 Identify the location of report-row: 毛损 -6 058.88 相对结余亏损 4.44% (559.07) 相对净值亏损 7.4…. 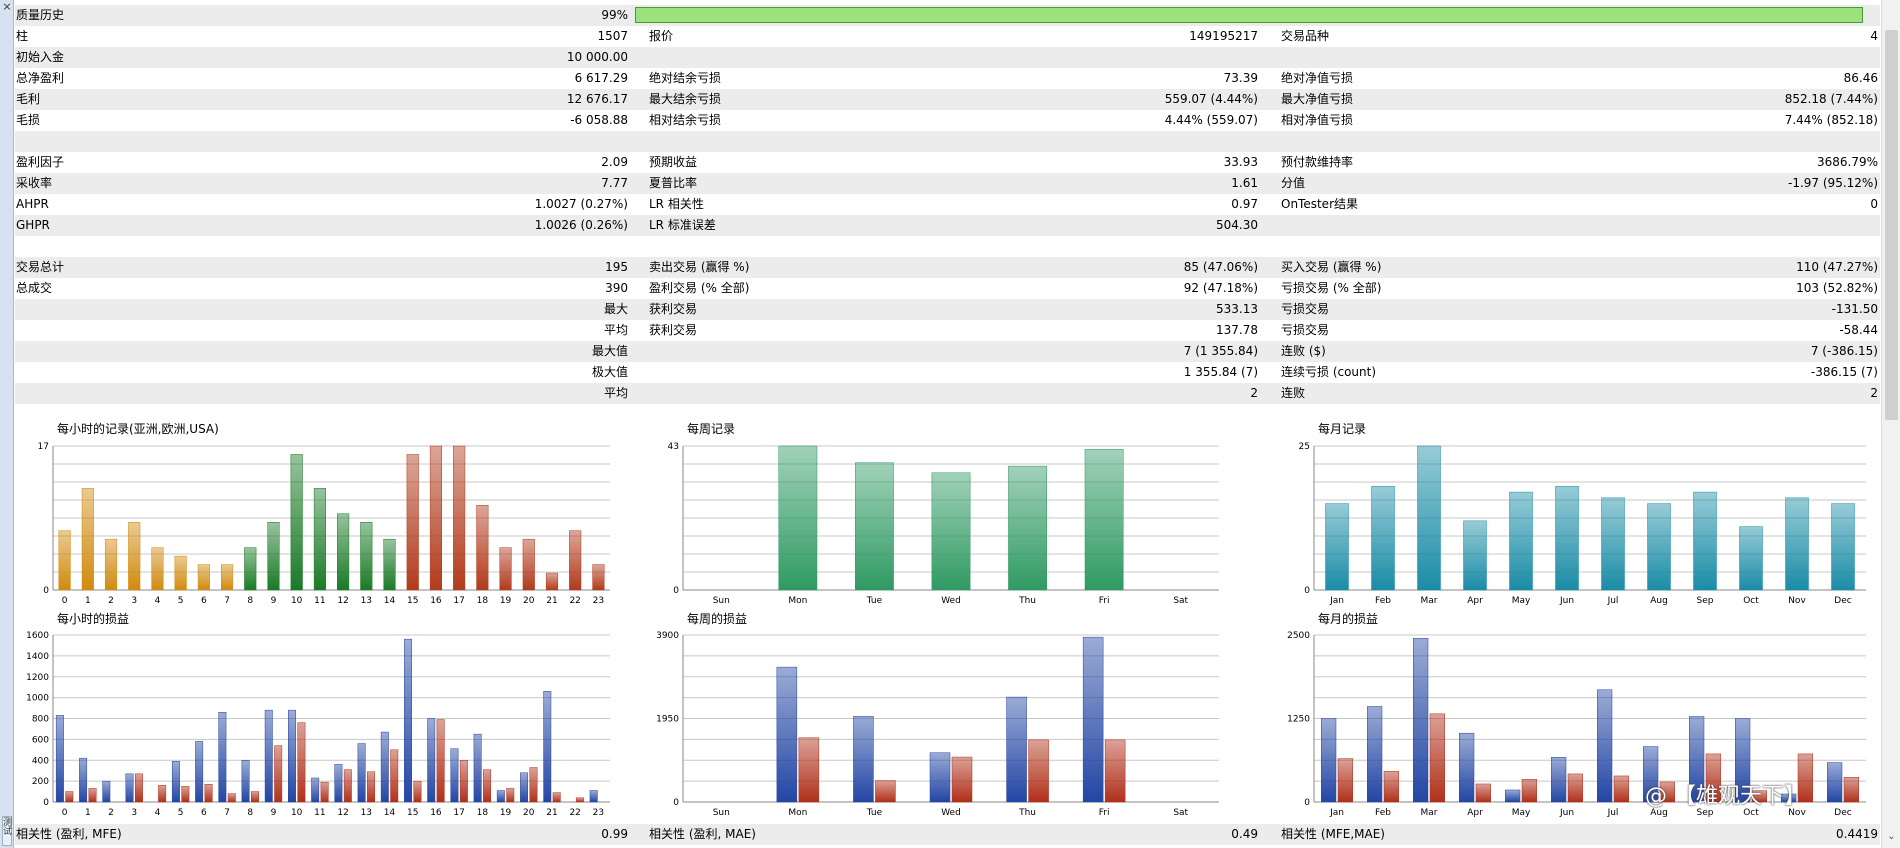
(947, 120).